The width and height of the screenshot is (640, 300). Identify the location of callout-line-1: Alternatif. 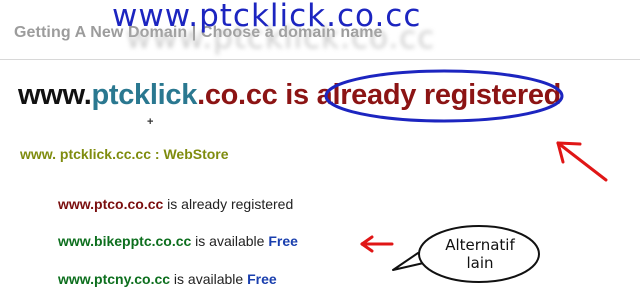
(480, 245).